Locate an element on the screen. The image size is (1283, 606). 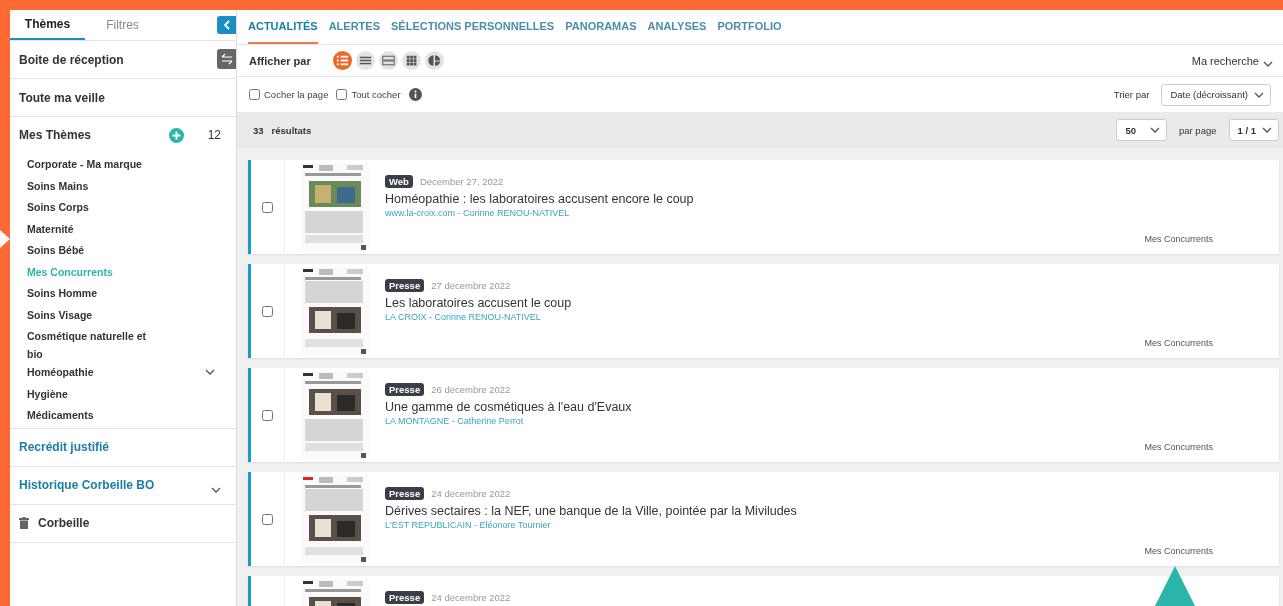
sidebar-item: Corbeille is located at coordinates (125, 523).